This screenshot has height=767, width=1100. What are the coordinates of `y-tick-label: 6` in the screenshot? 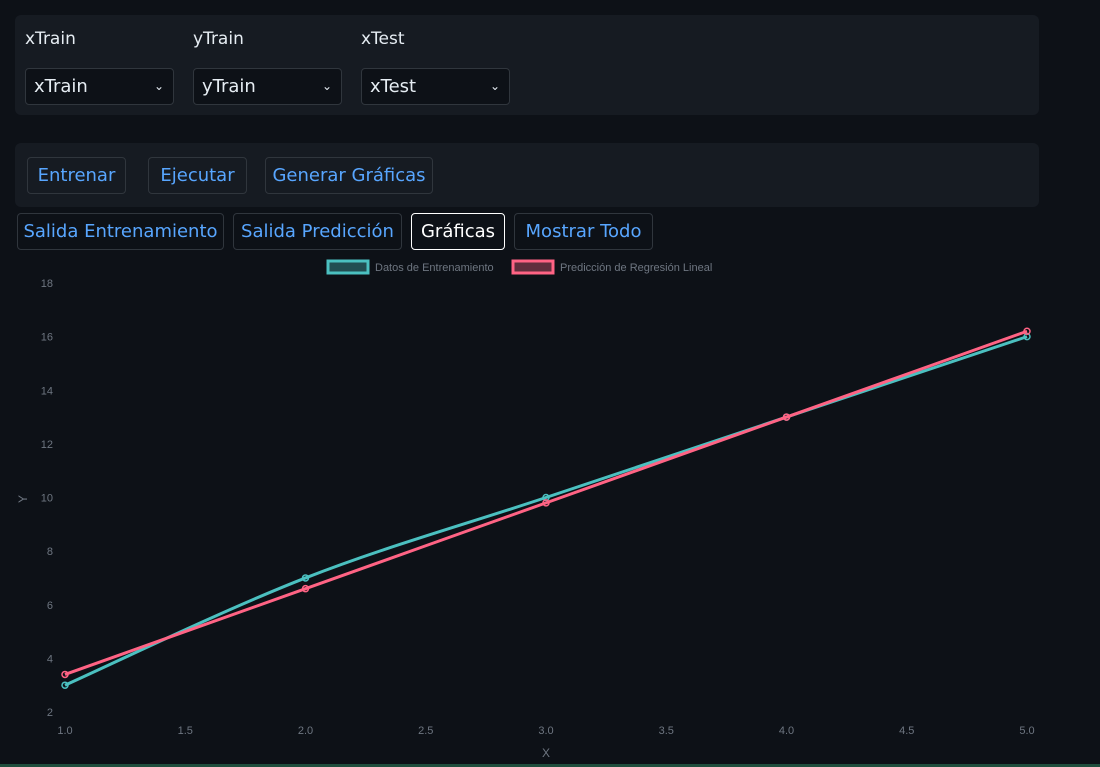 It's located at (50, 606).